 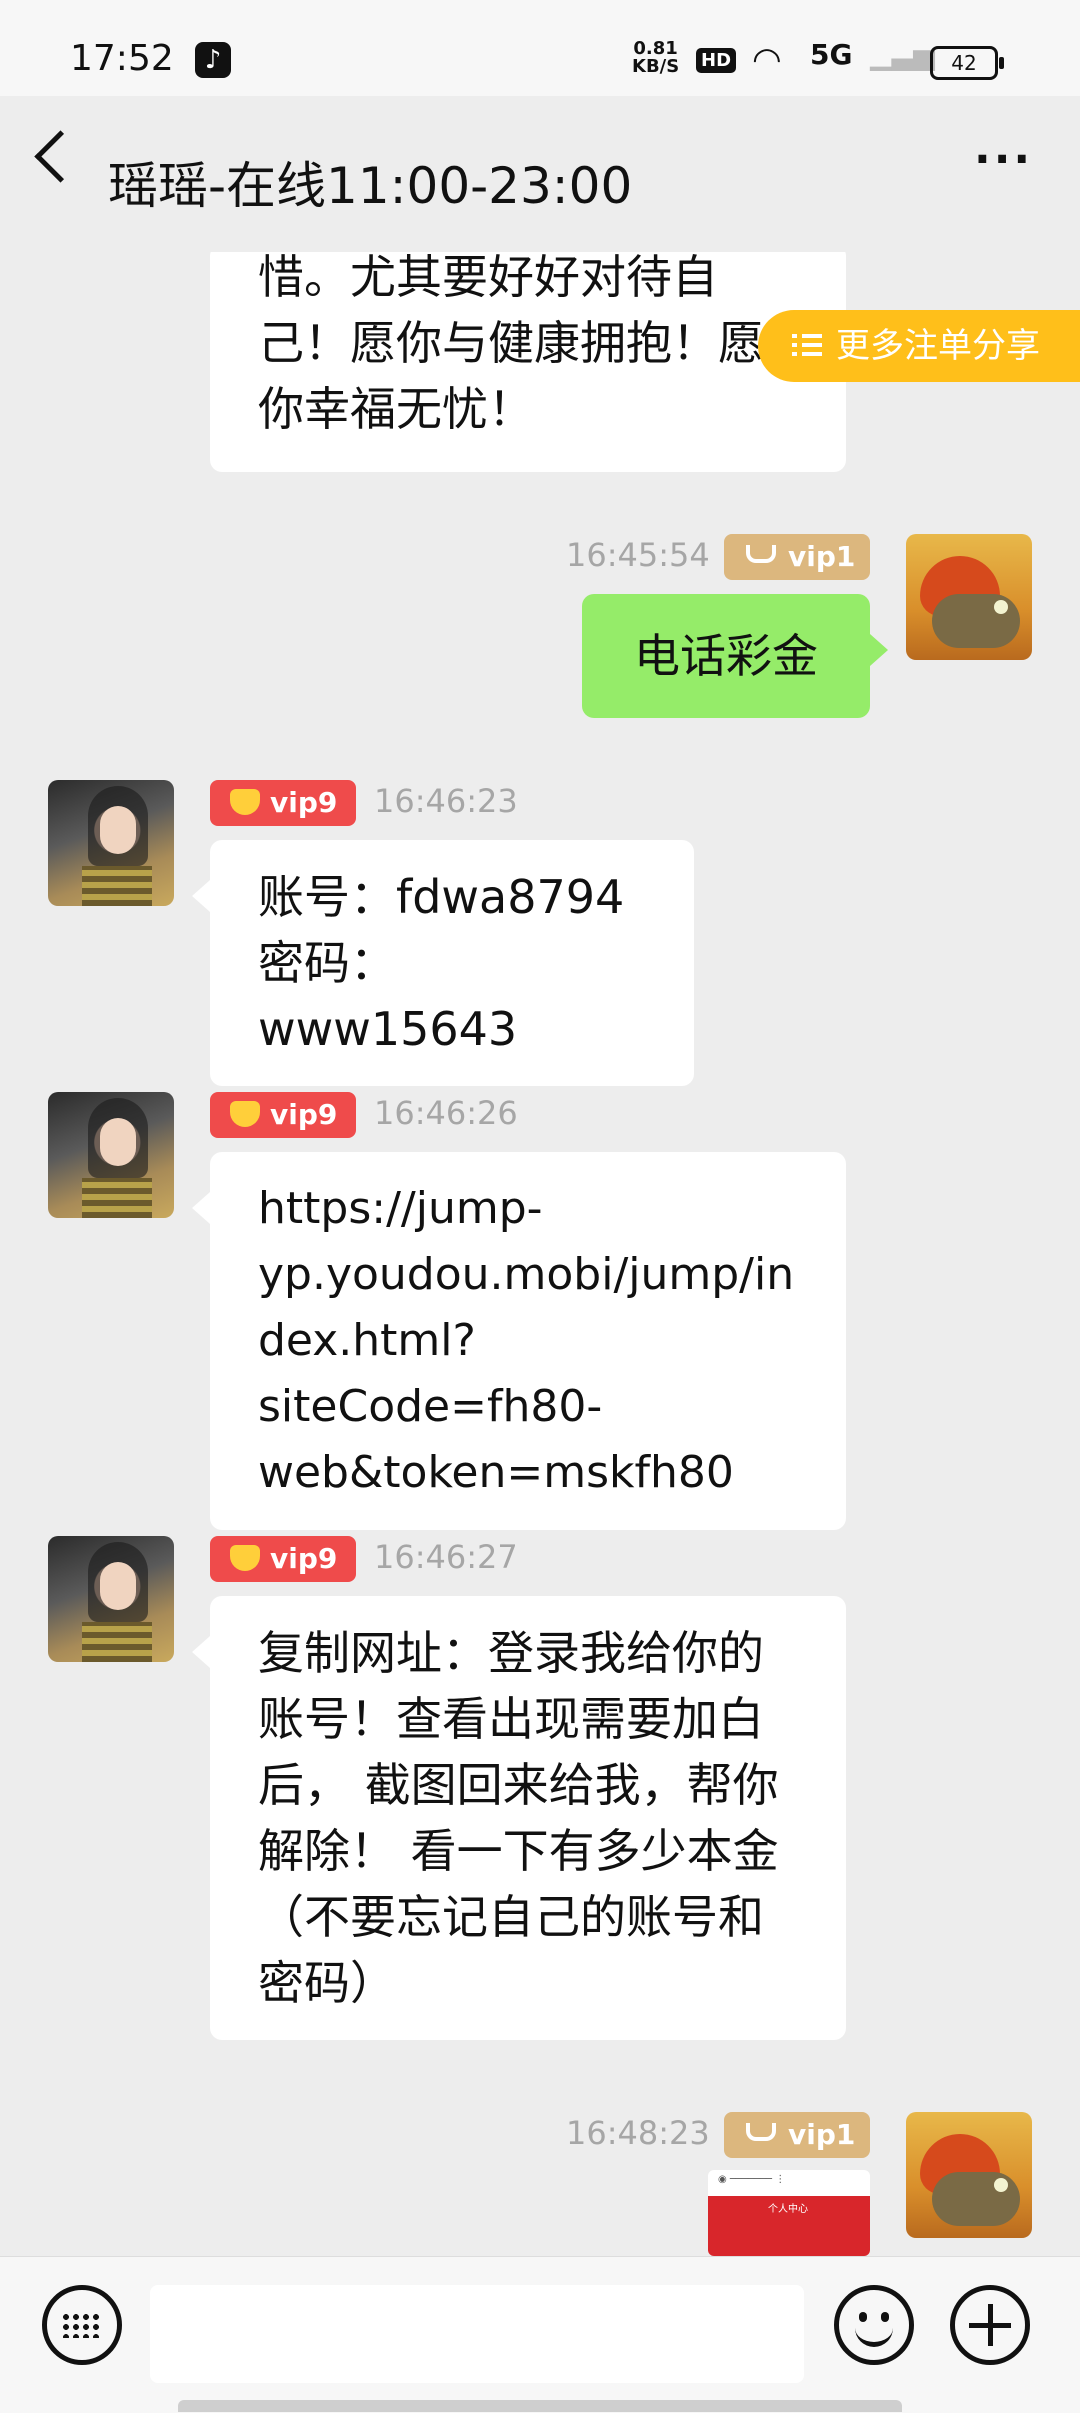 What do you see at coordinates (400, 1208) in the screenshot?
I see `message-line: https://jump-` at bounding box center [400, 1208].